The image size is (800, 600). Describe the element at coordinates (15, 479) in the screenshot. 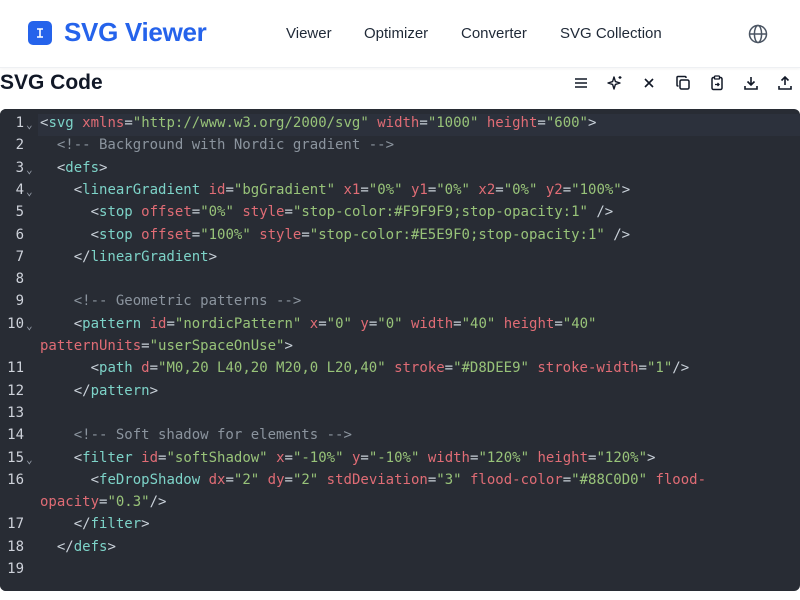

I see `line-number: 16` at that location.